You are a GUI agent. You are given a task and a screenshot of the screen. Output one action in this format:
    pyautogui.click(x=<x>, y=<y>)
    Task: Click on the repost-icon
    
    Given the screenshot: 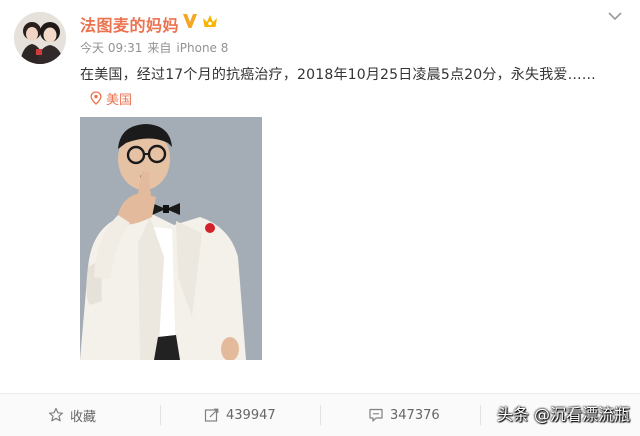 What is the action you would take?
    pyautogui.click(x=211, y=415)
    